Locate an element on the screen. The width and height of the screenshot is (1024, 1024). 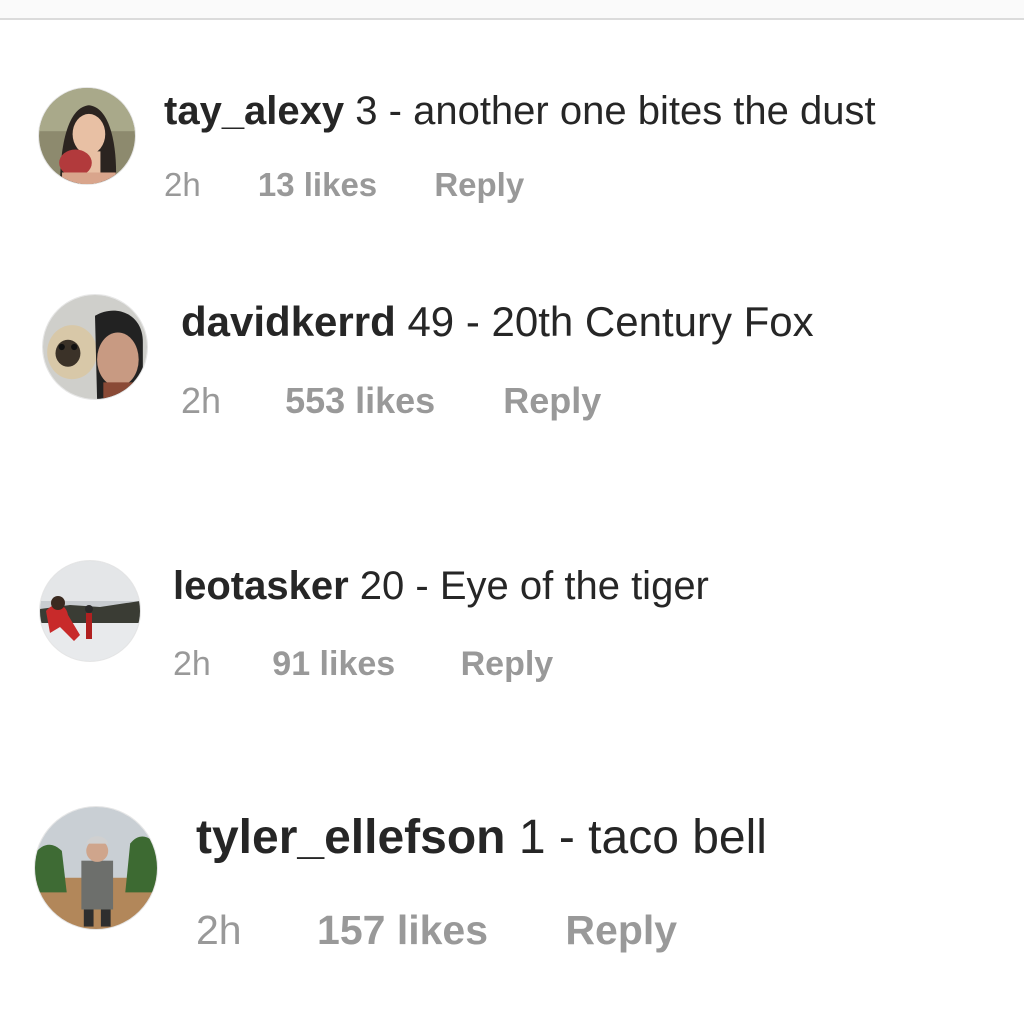
likes-link: 157 likes is located at coordinates (402, 930).